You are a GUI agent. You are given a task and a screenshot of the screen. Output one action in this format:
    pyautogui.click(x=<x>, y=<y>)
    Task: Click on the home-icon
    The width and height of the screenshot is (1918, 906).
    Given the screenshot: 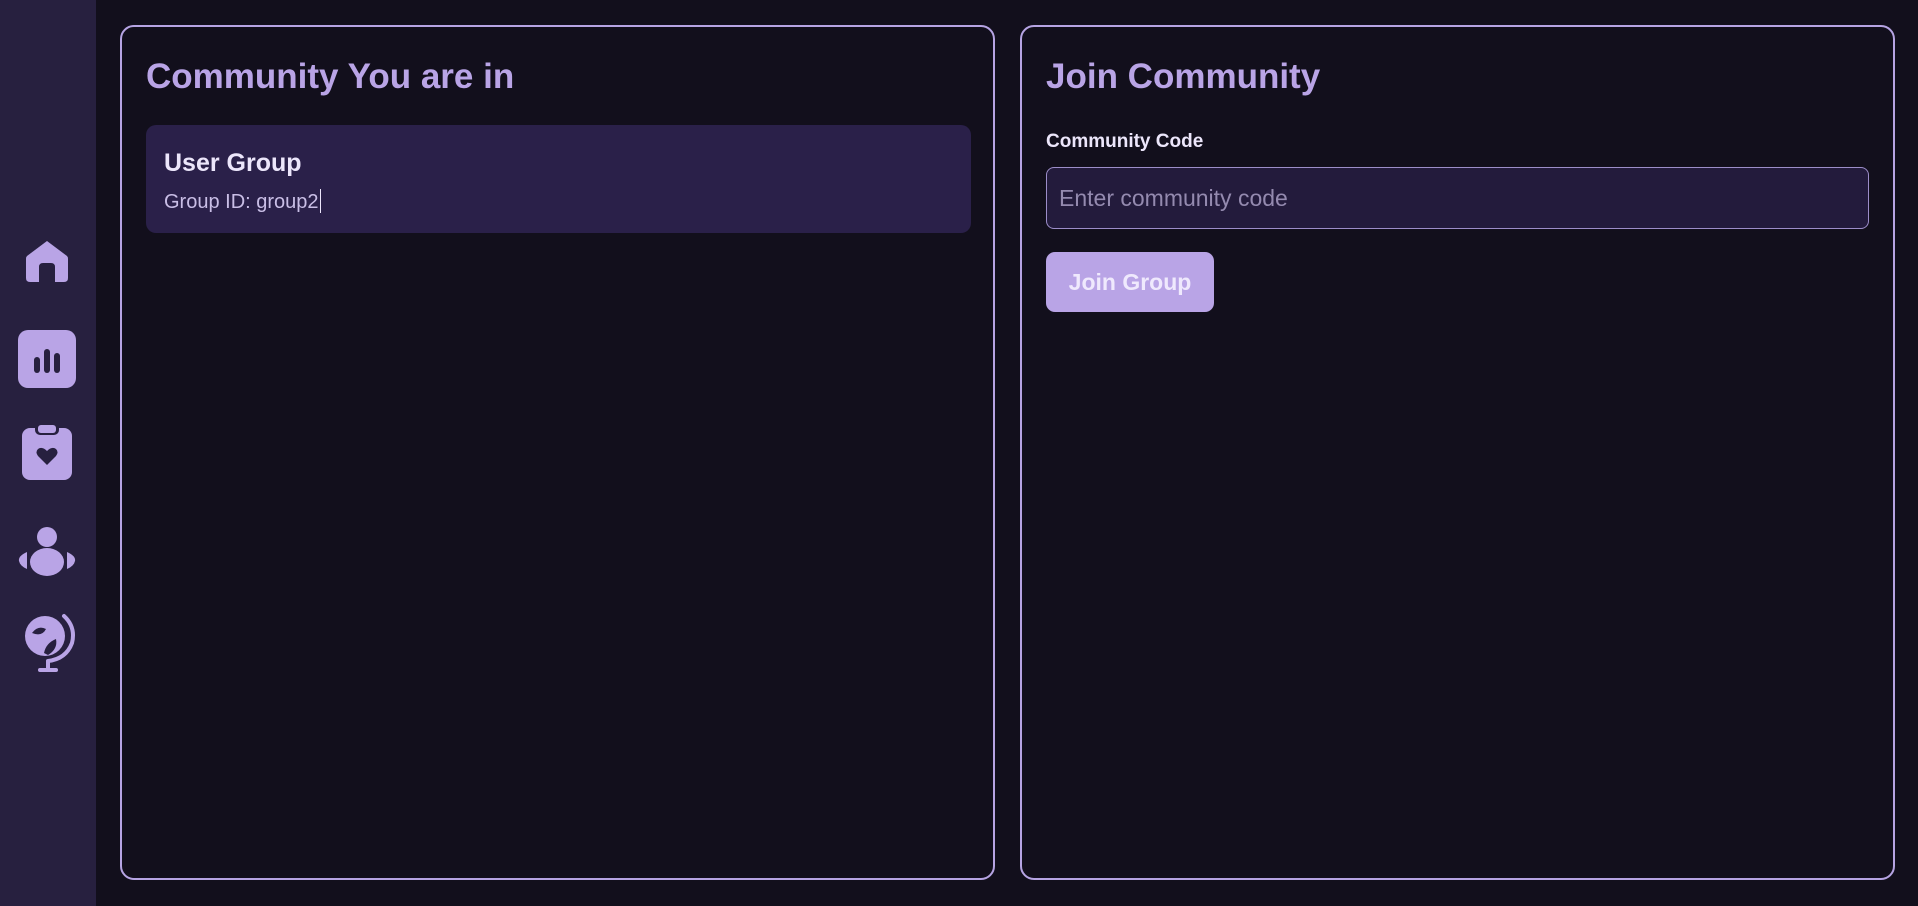 What is the action you would take?
    pyautogui.click(x=47, y=261)
    